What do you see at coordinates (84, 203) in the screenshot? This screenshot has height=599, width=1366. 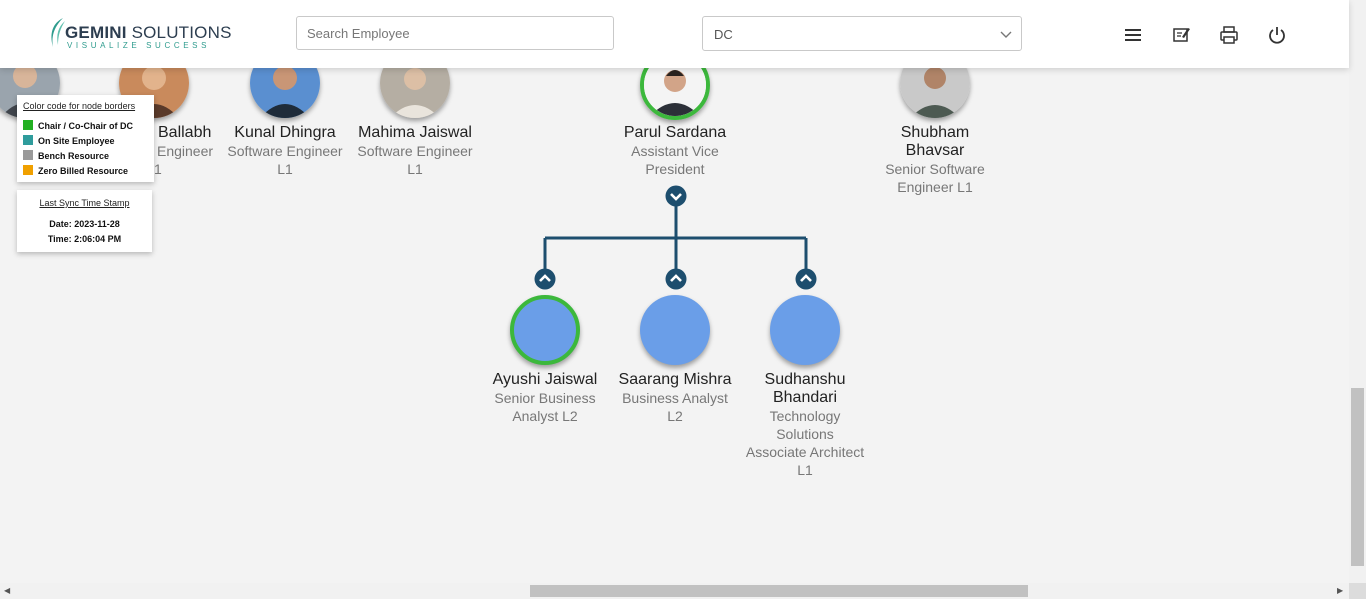 I see `sync-title: Last Sync Time Stamp` at bounding box center [84, 203].